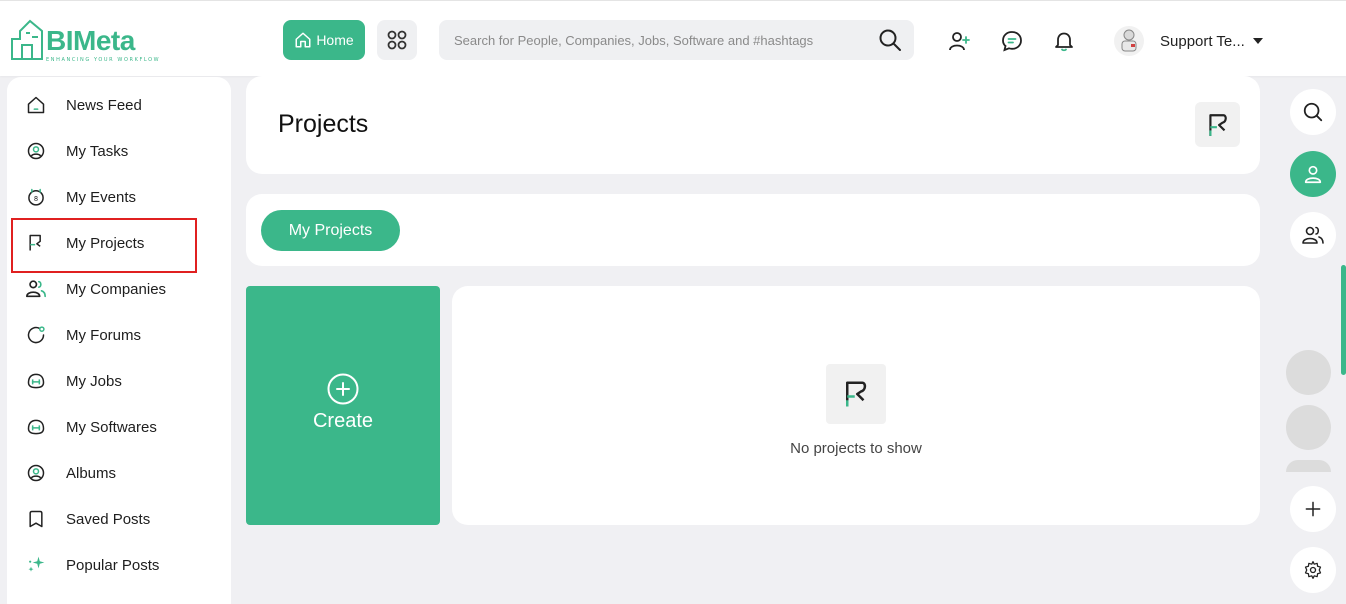 This screenshot has height=604, width=1346. Describe the element at coordinates (104, 245) in the screenshot. I see `selected-item-highlight` at that location.